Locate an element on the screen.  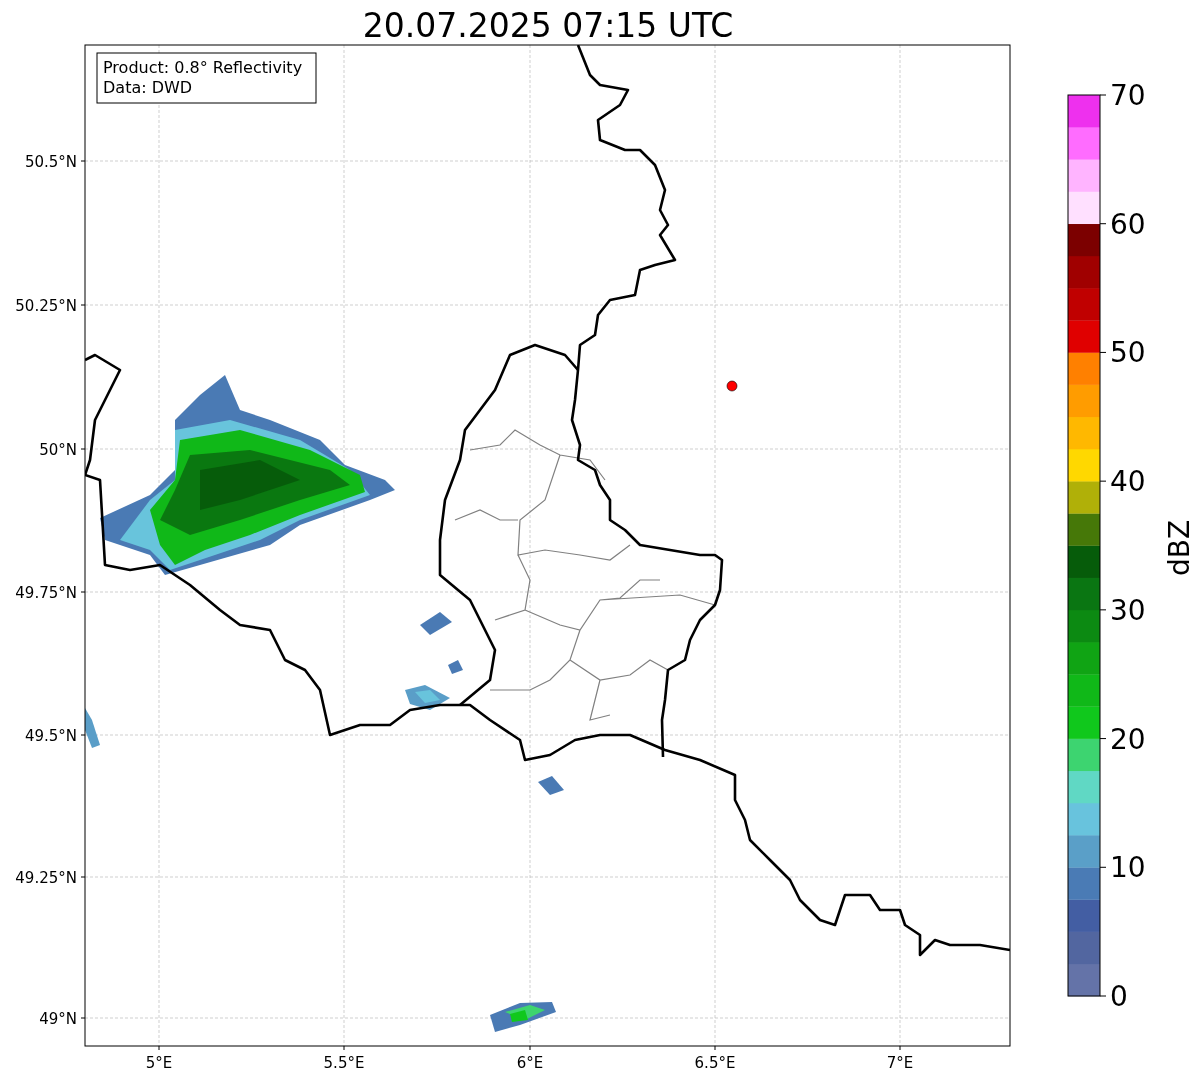
info-text: Data: DWD is located at coordinates (148, 87).